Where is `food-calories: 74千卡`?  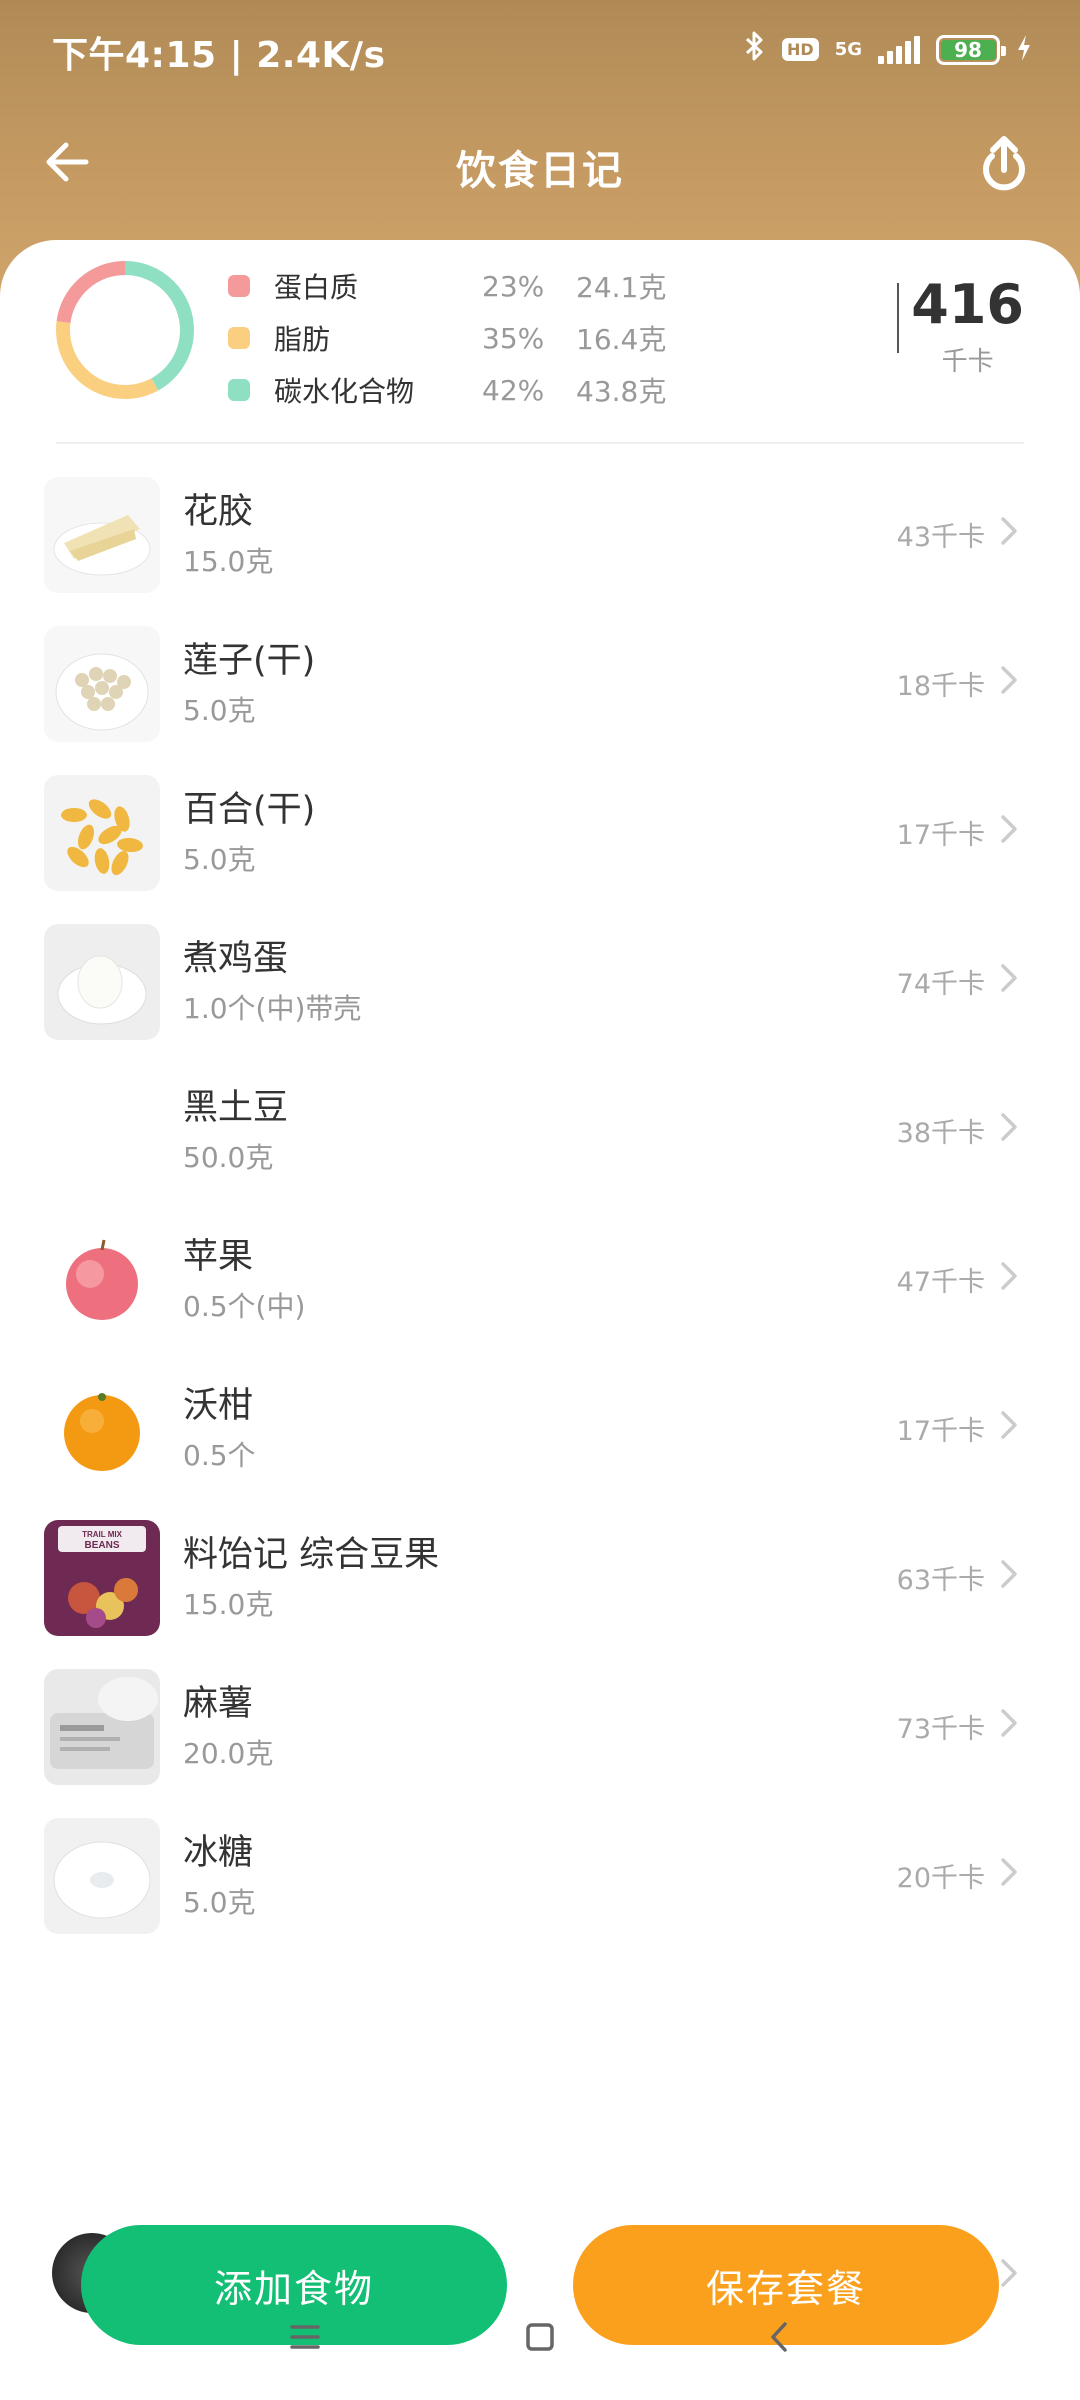 food-calories: 74千卡 is located at coordinates (940, 984).